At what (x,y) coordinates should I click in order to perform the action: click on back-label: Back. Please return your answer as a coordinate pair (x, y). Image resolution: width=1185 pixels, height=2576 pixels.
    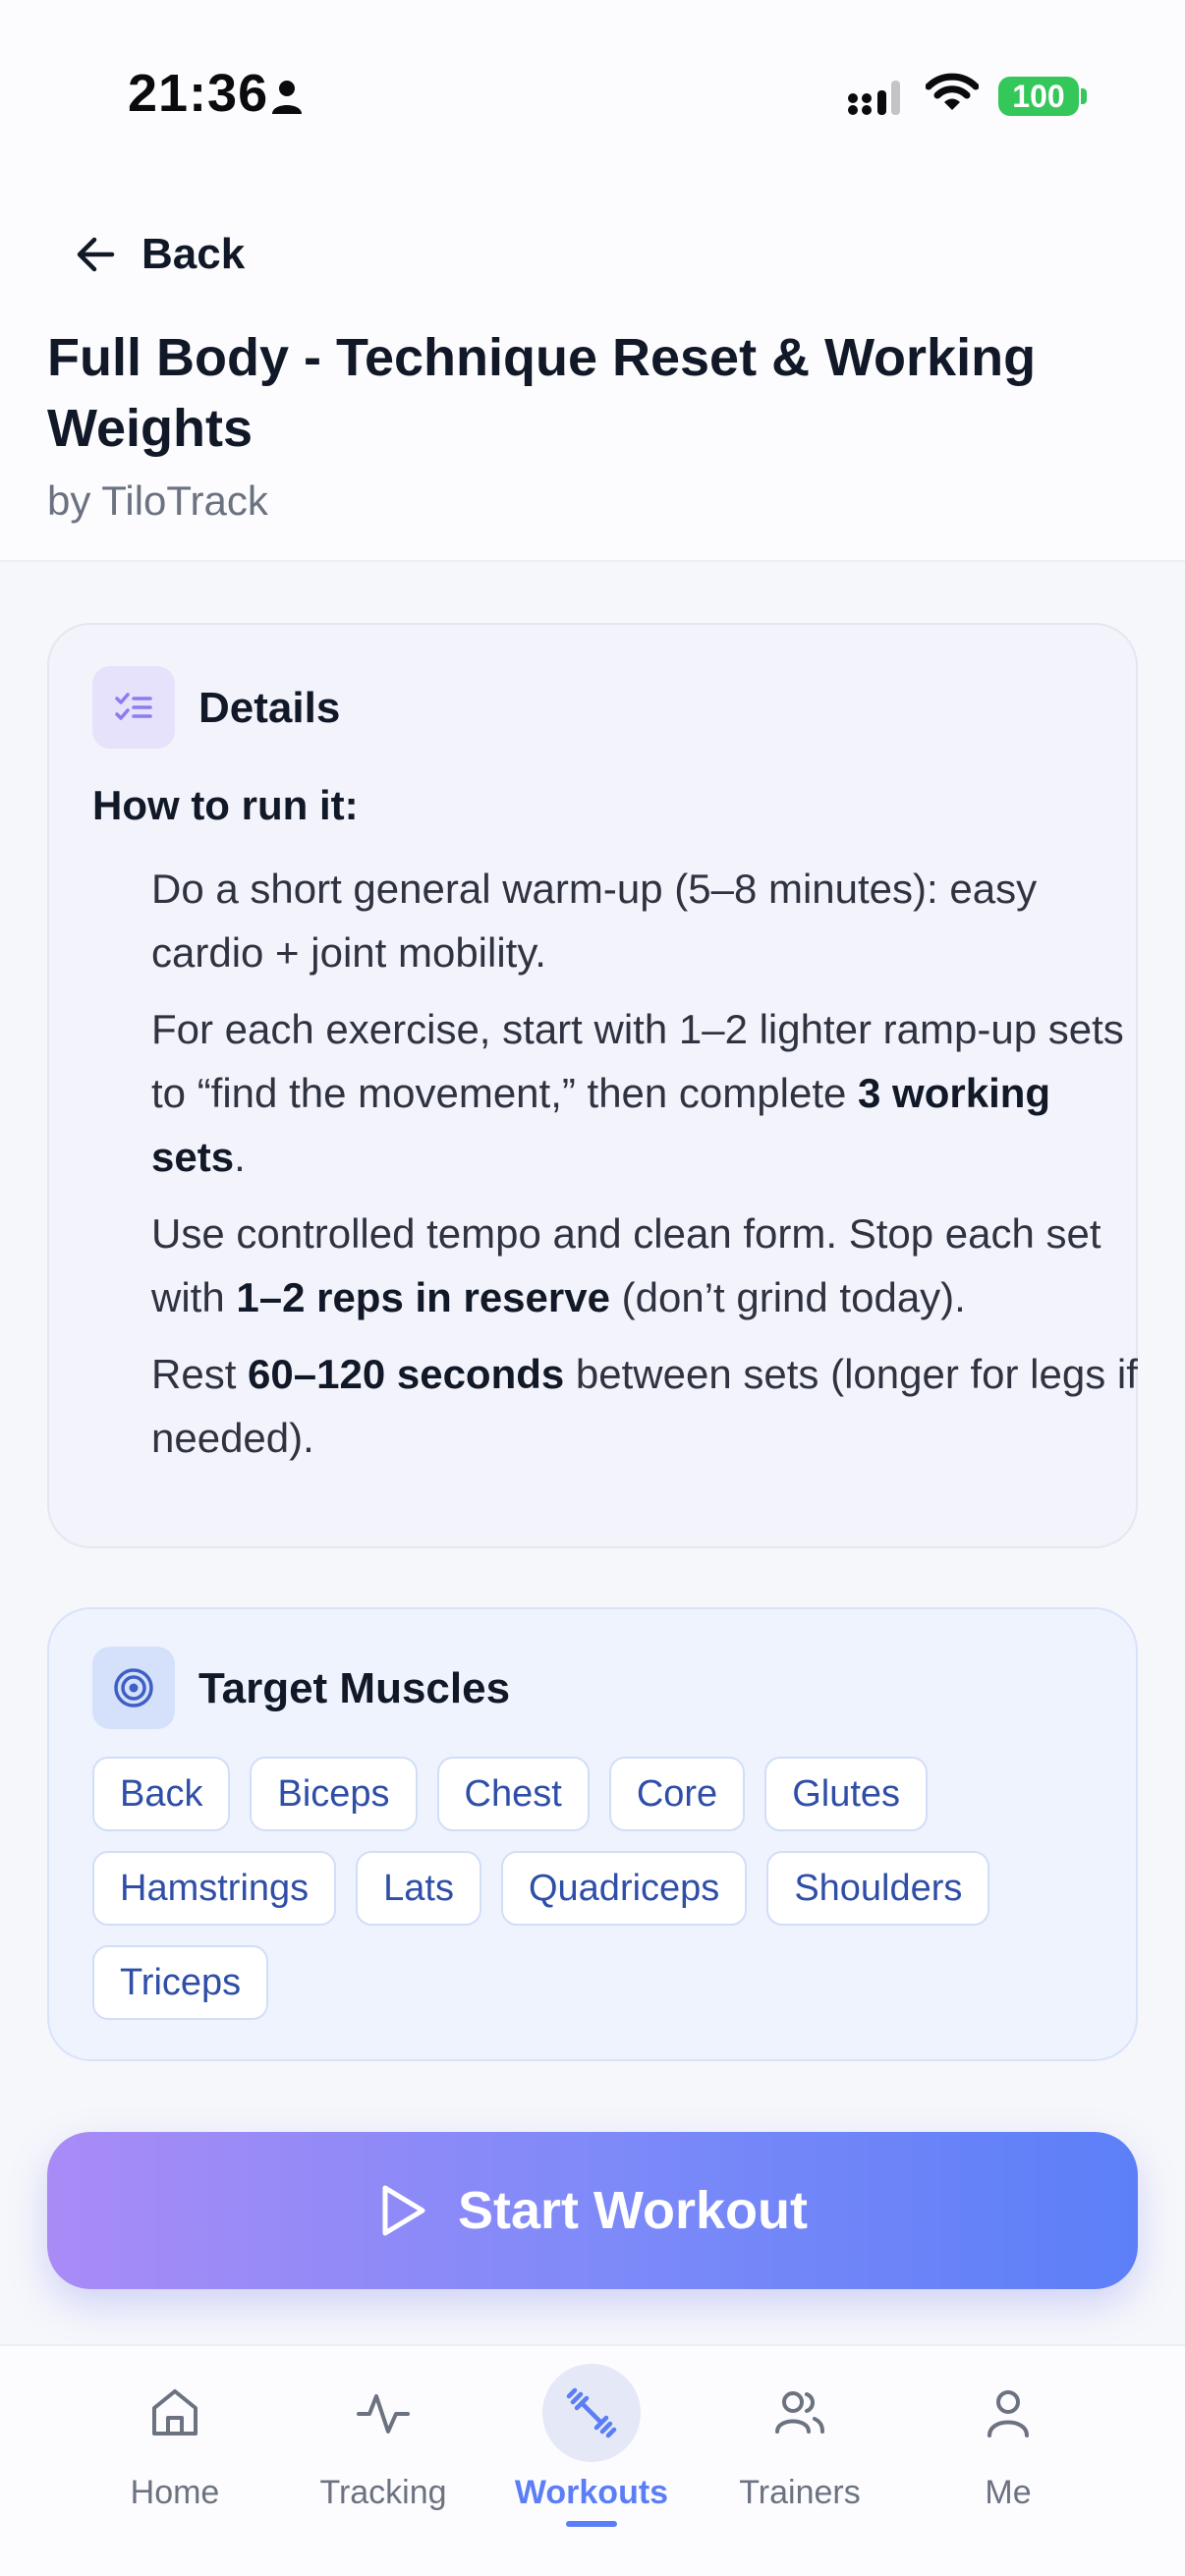
    Looking at the image, I should click on (194, 254).